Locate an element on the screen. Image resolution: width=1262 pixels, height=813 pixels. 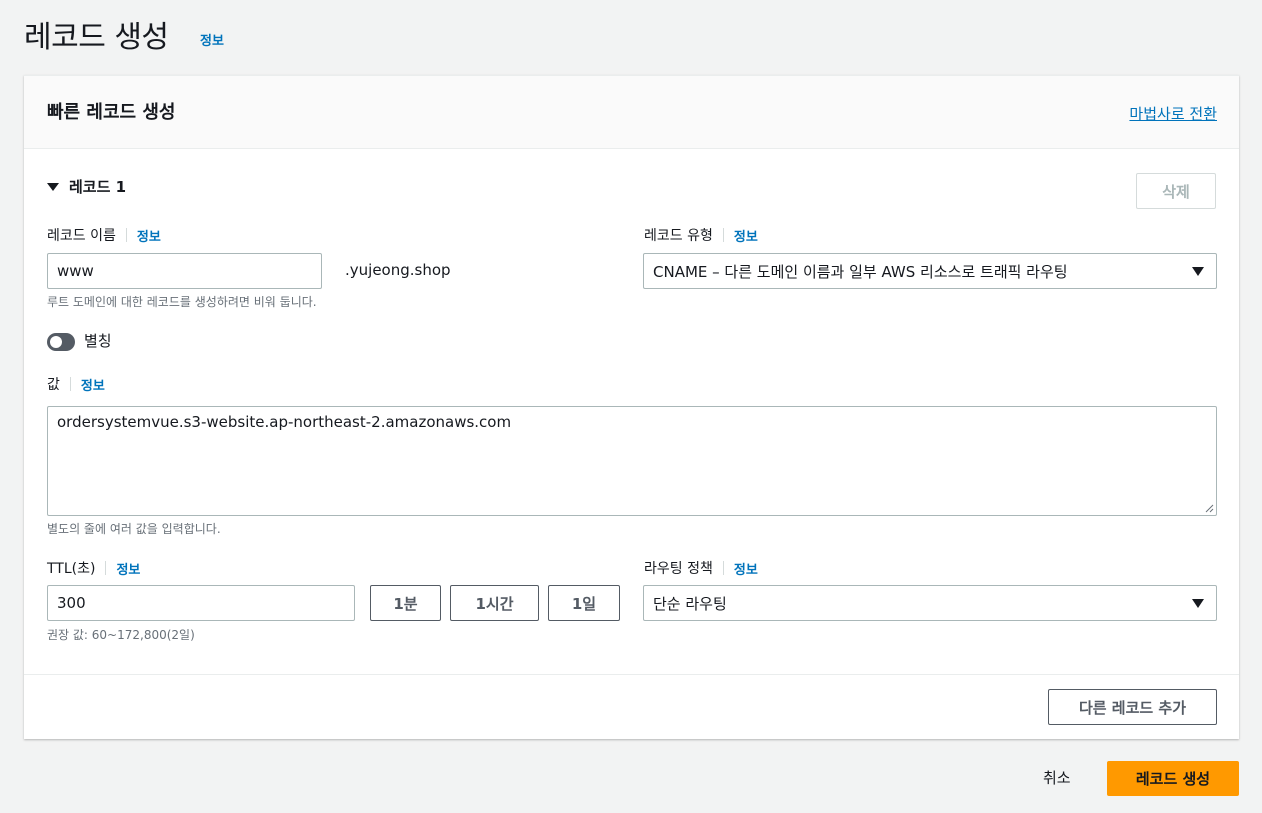
cancel-button: 취소 is located at coordinates (1057, 777).